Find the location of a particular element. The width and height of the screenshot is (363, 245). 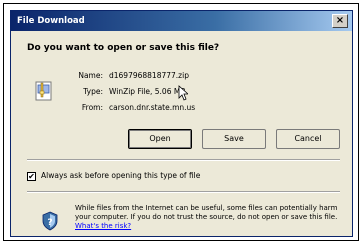

from-label: From: is located at coordinates (92, 107).